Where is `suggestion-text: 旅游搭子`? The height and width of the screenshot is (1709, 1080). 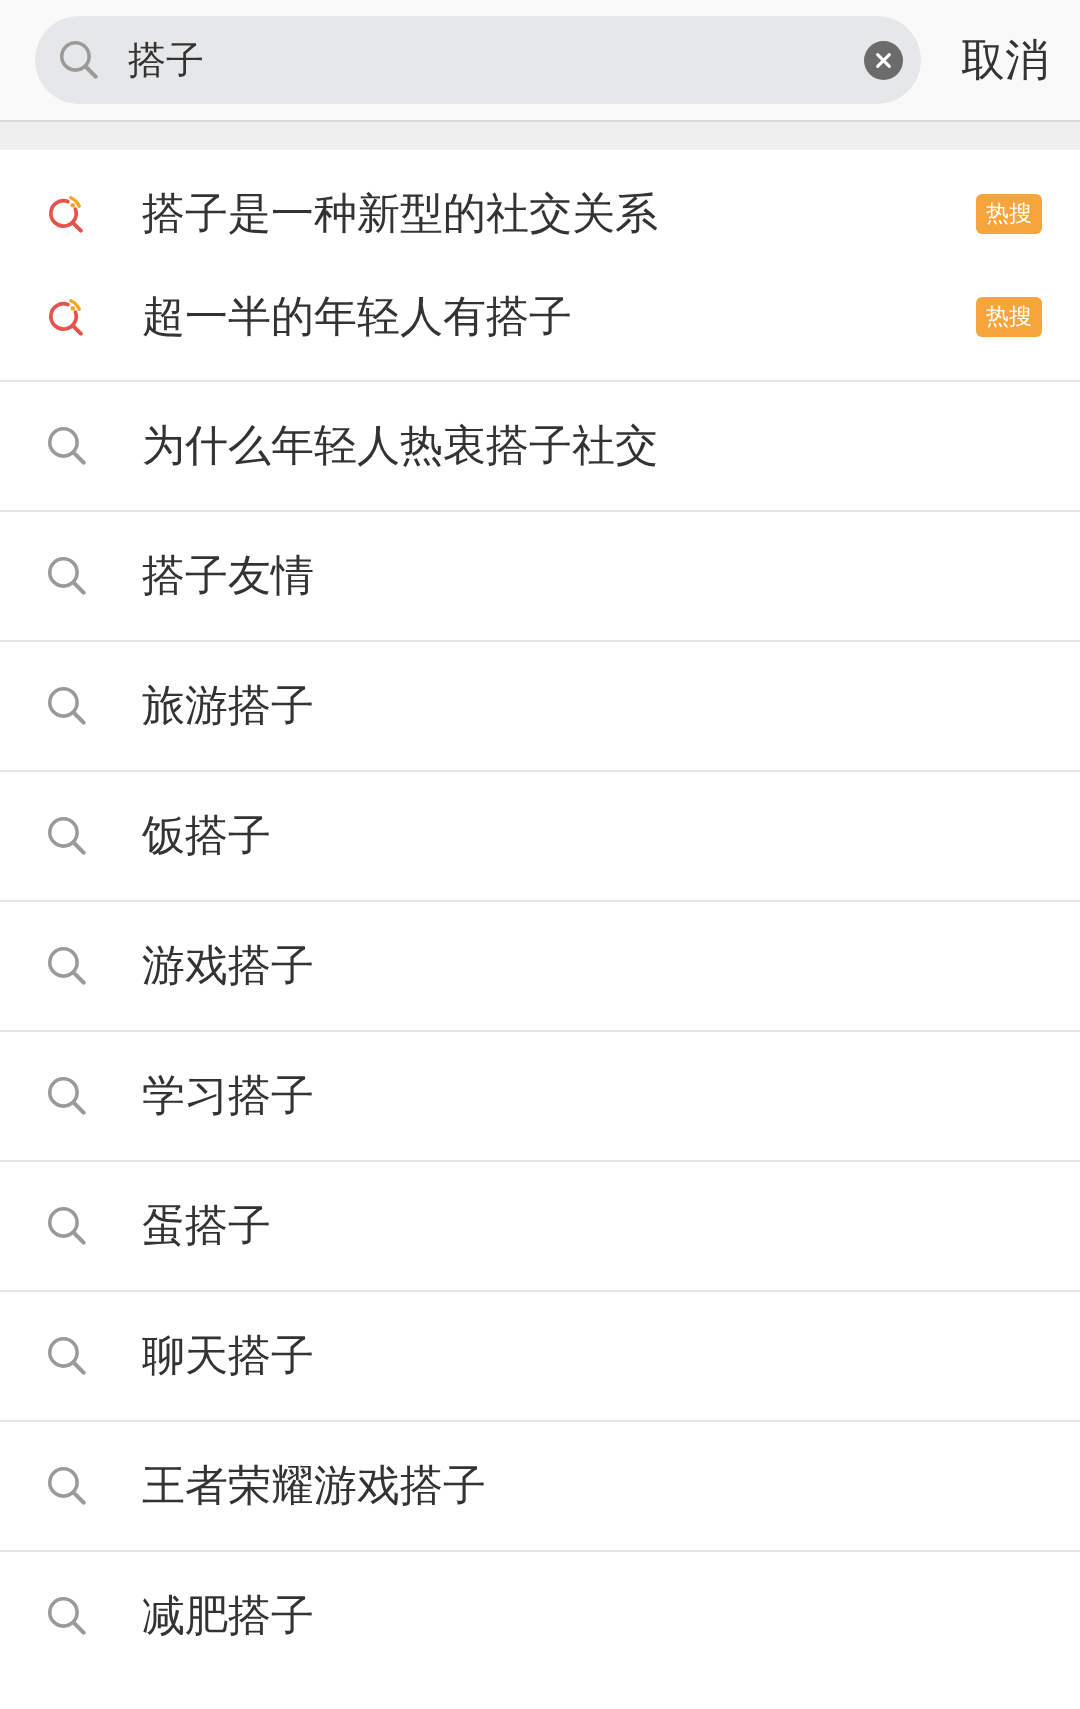 suggestion-text: 旅游搭子 is located at coordinates (228, 706).